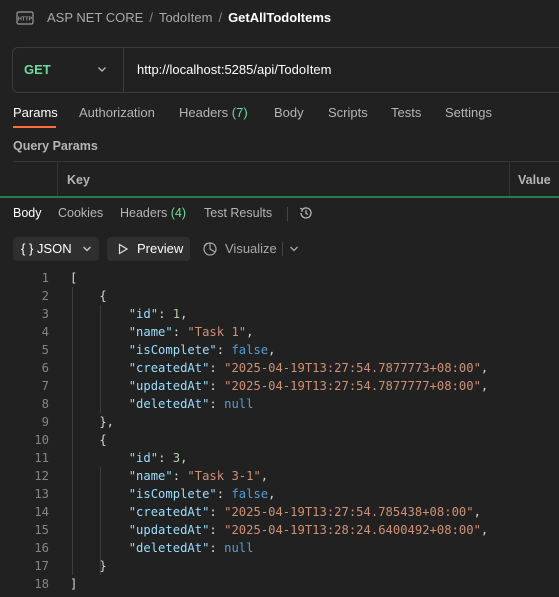 The width and height of the screenshot is (559, 597). What do you see at coordinates (289, 112) in the screenshot?
I see `tab-body: Body` at bounding box center [289, 112].